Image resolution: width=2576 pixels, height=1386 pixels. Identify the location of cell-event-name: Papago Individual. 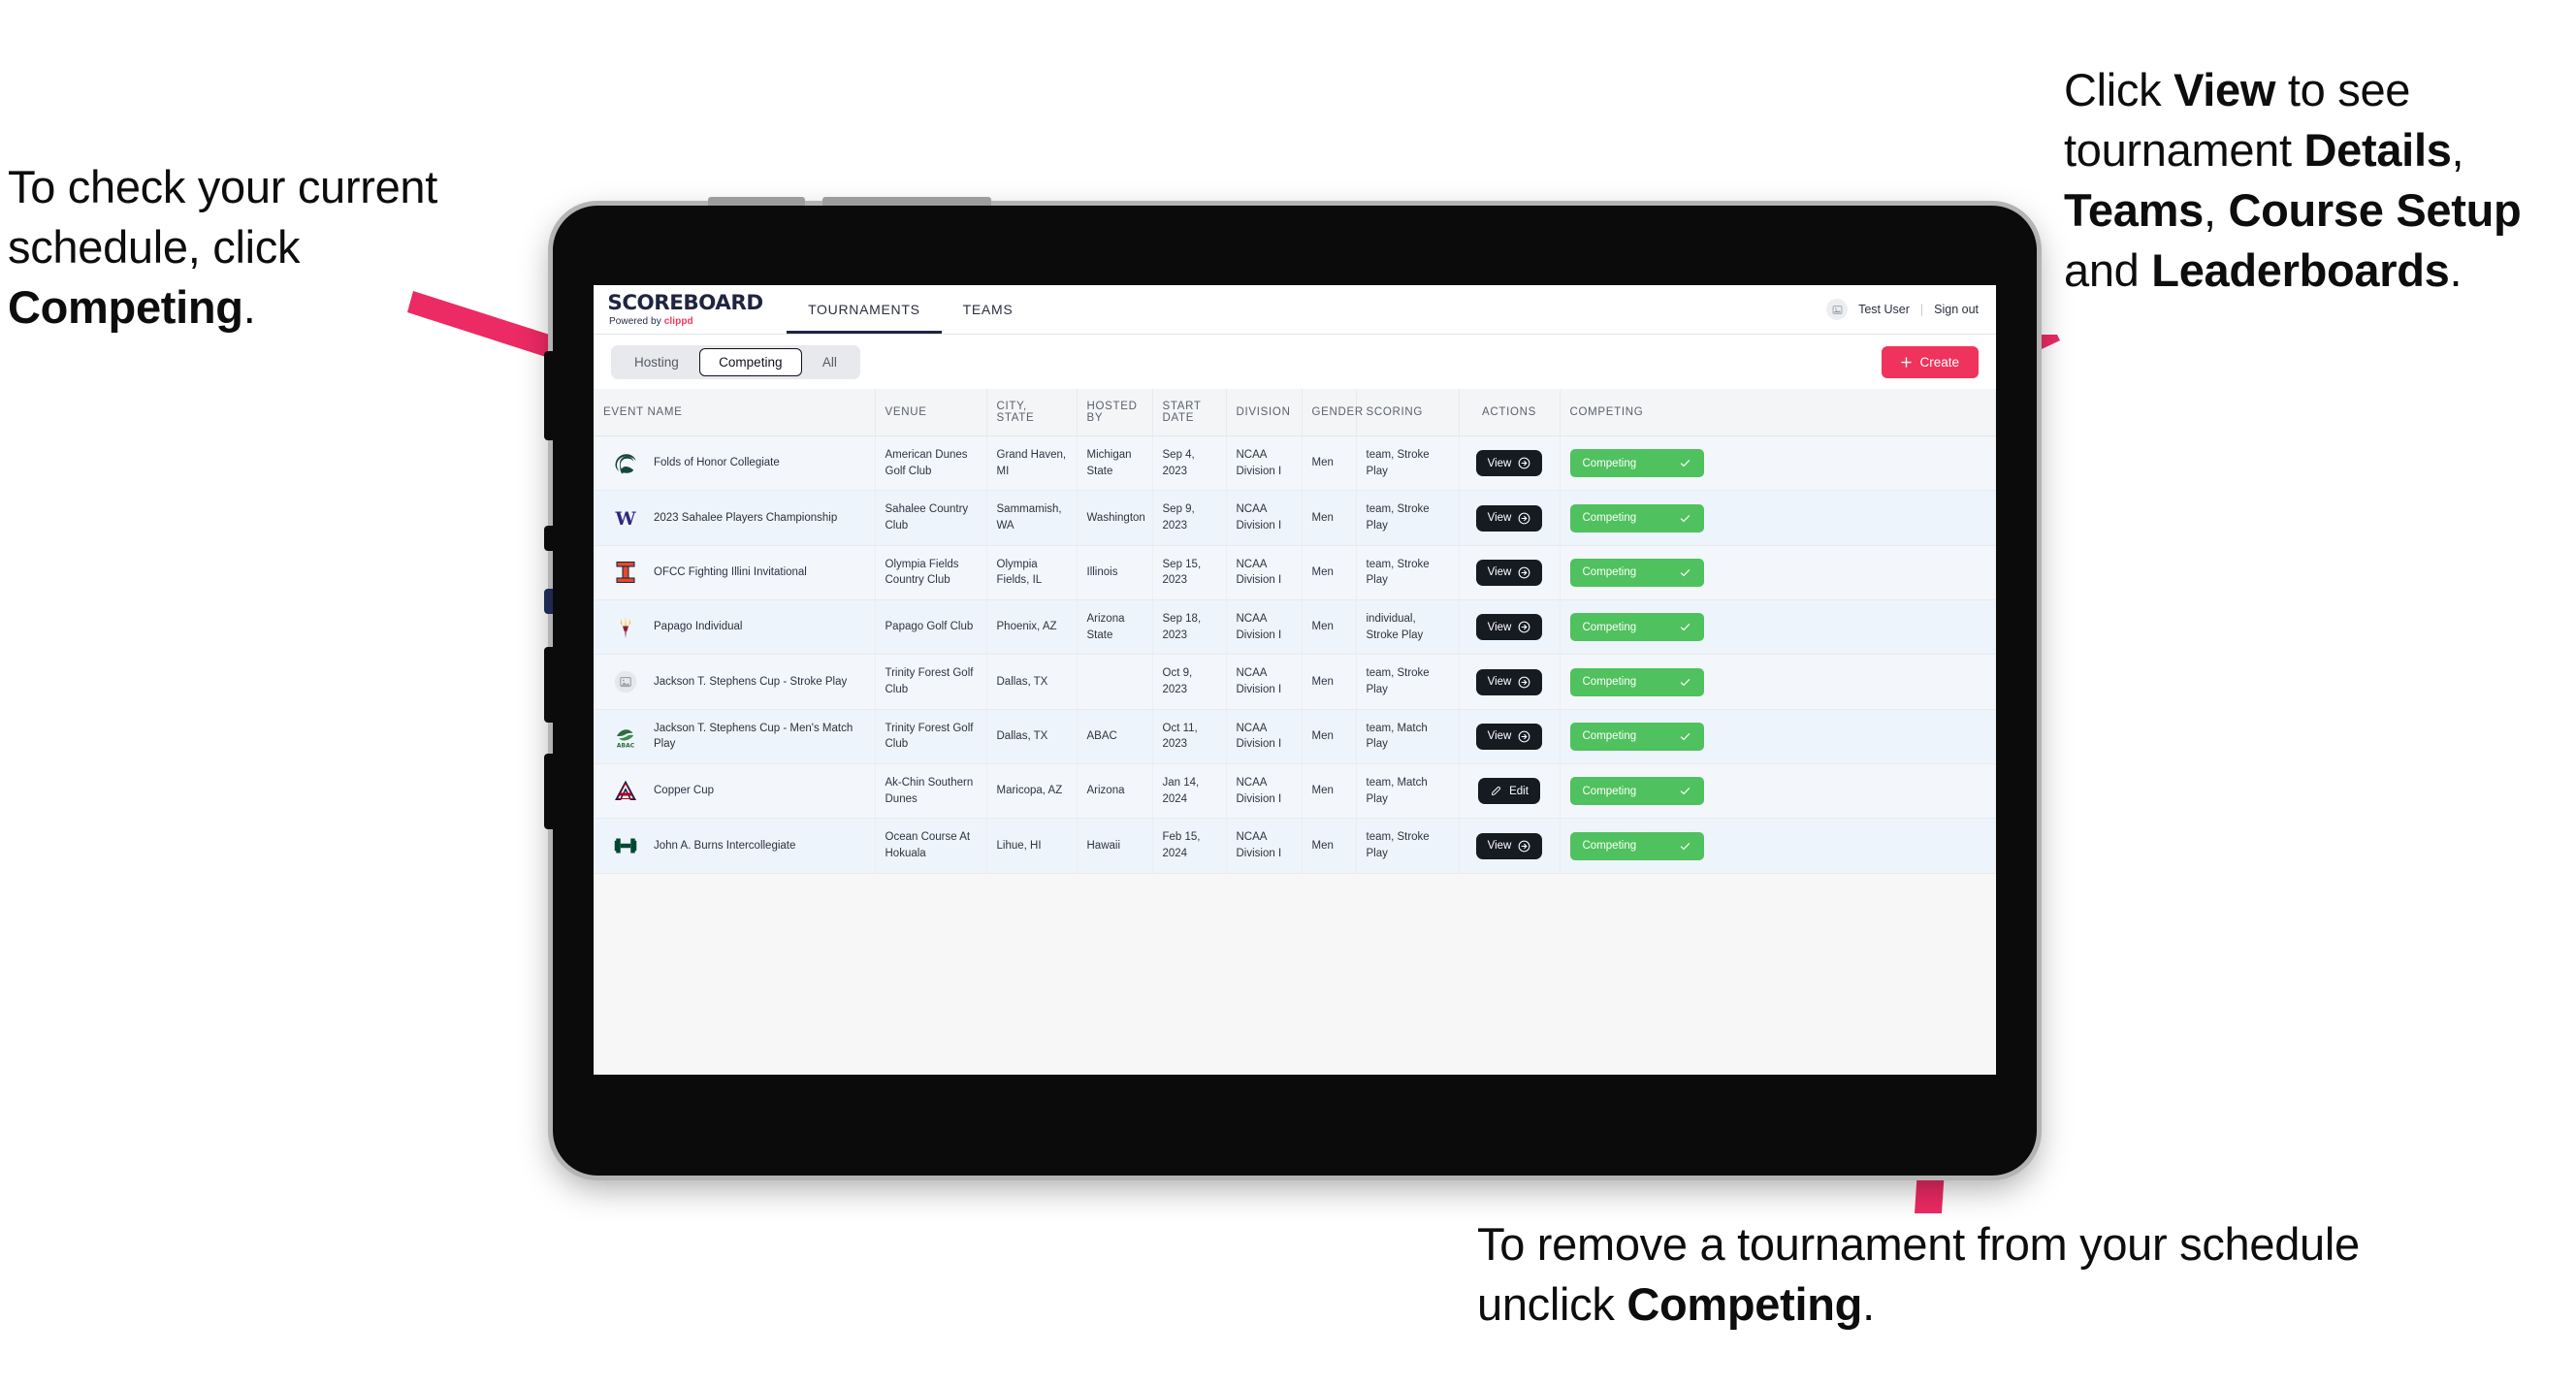
(735, 627).